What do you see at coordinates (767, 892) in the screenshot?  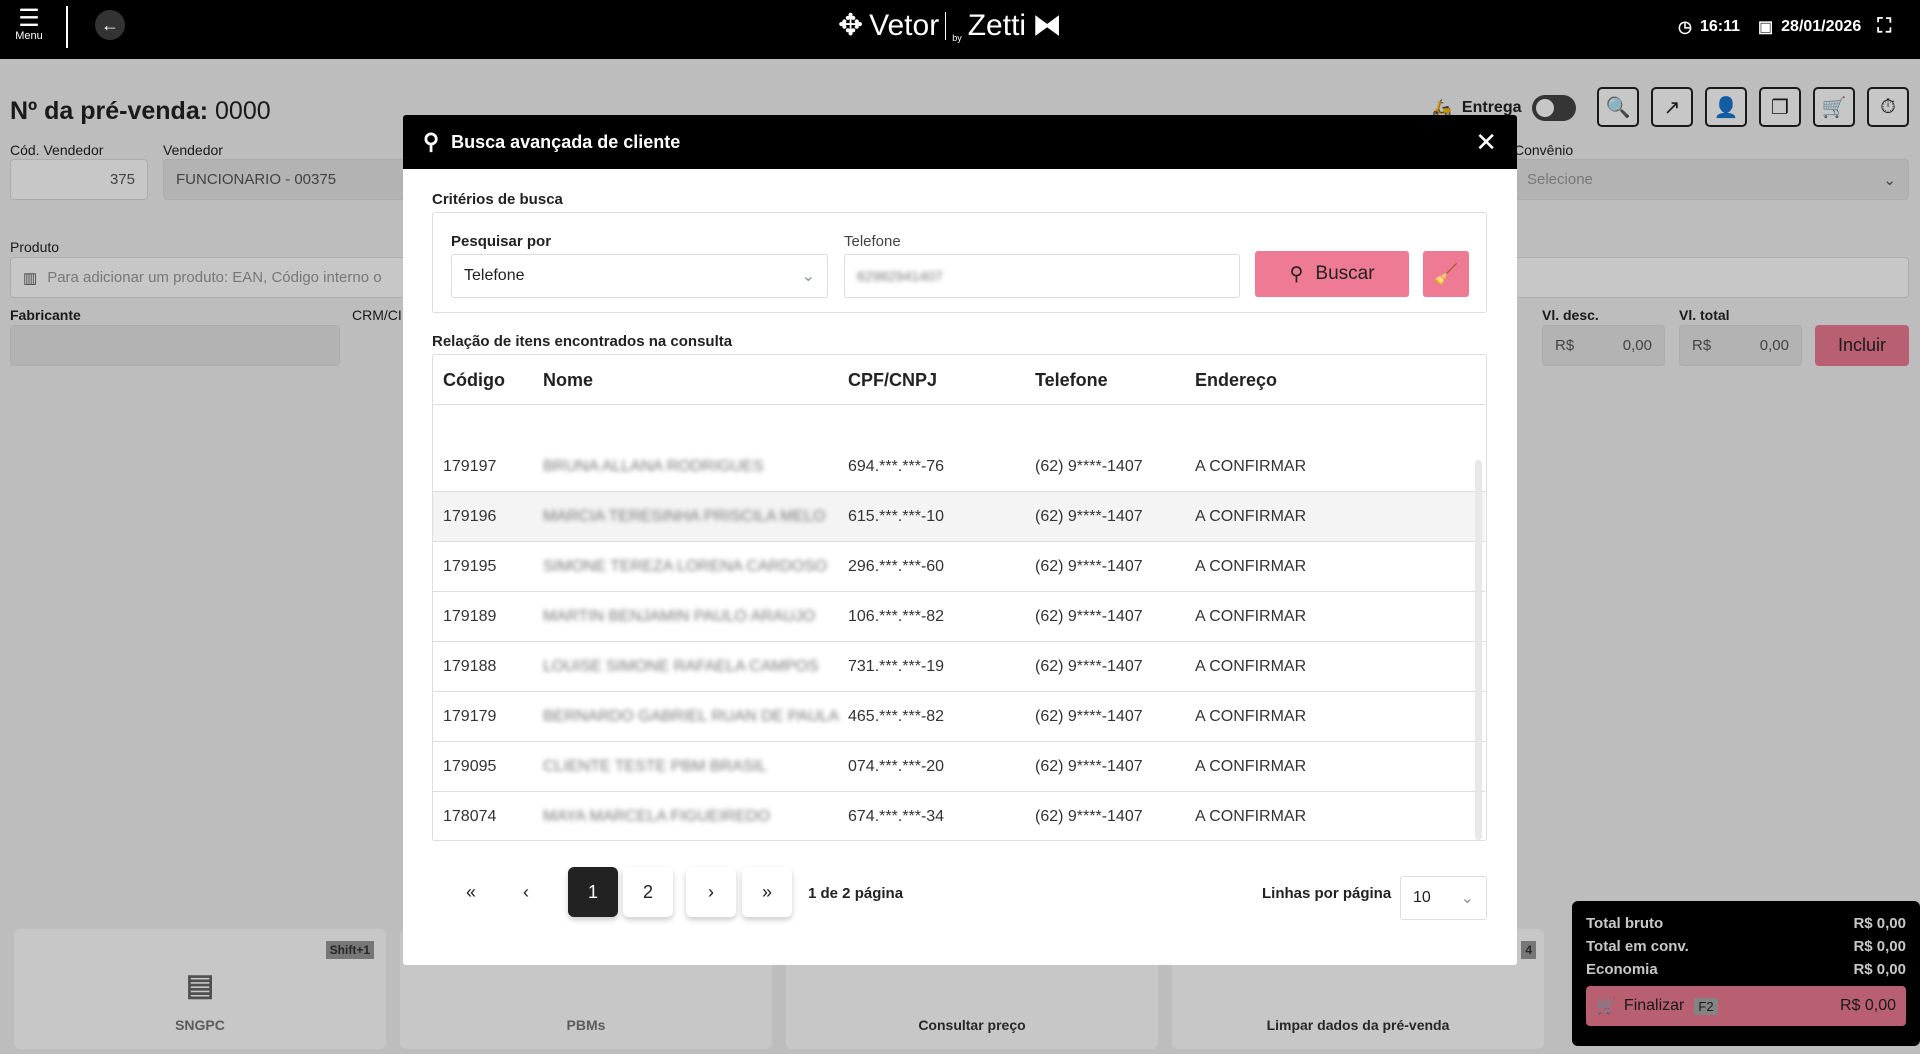 I see `last-page-button: »` at bounding box center [767, 892].